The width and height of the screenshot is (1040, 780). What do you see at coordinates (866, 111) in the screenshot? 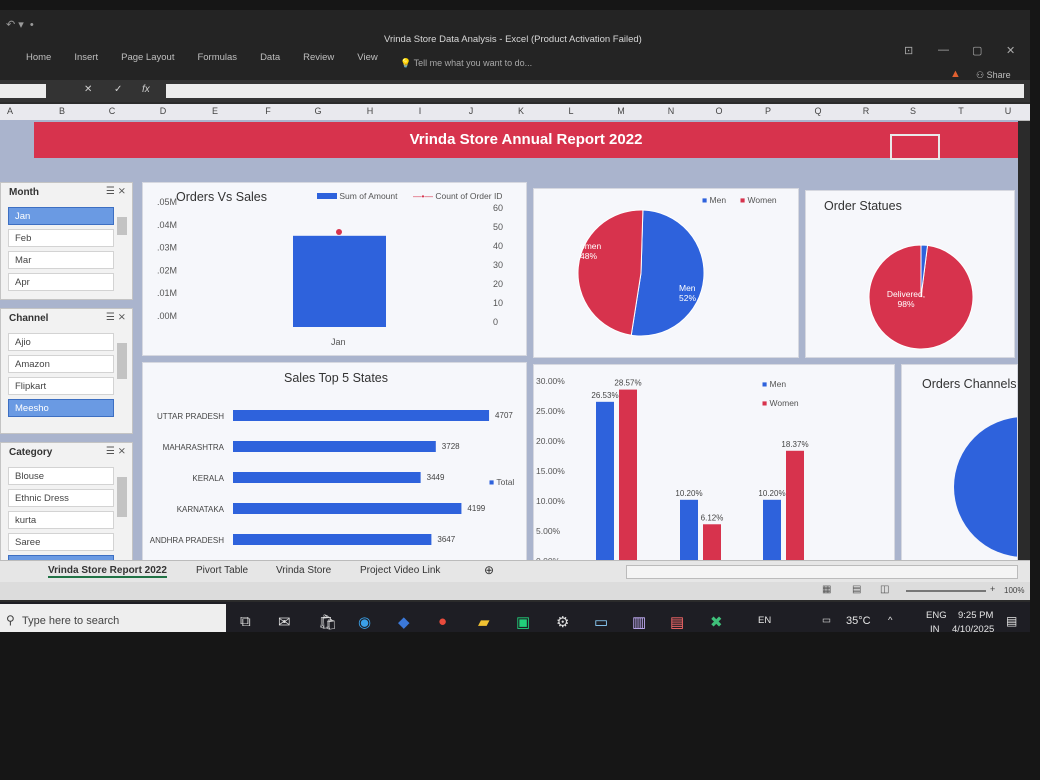
I see `column-header: R` at bounding box center [866, 111].